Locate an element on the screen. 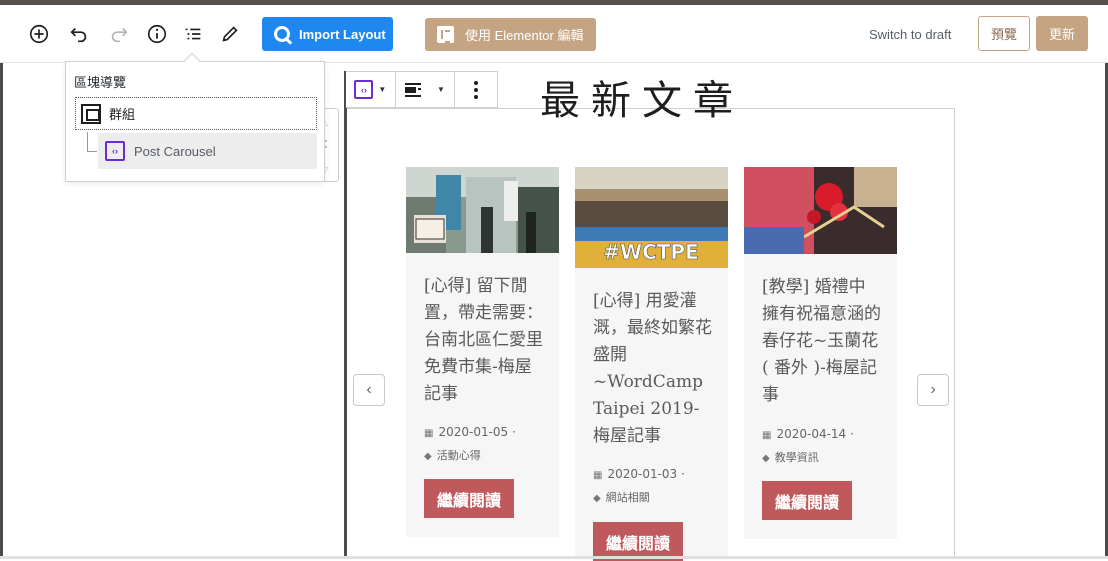  carousel-next-button: › is located at coordinates (933, 390).